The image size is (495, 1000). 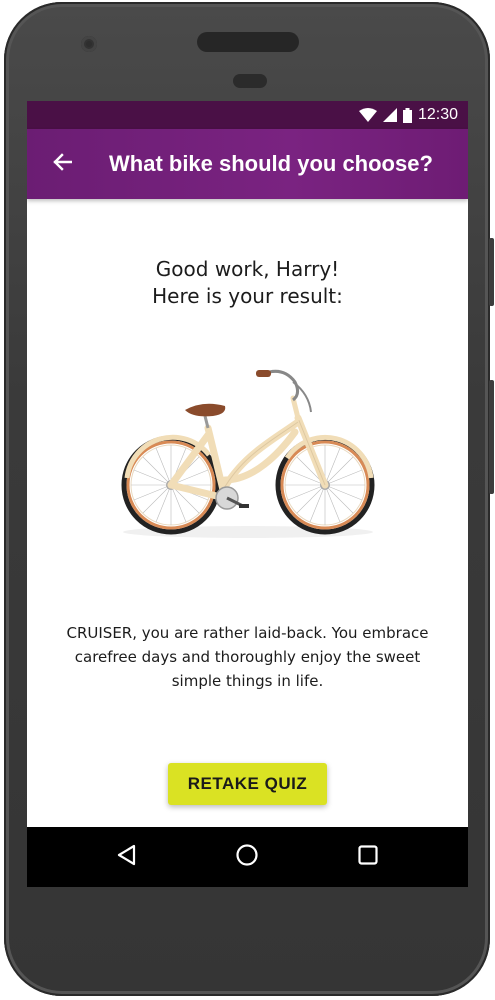 What do you see at coordinates (367, 115) in the screenshot?
I see `wifi-icon` at bounding box center [367, 115].